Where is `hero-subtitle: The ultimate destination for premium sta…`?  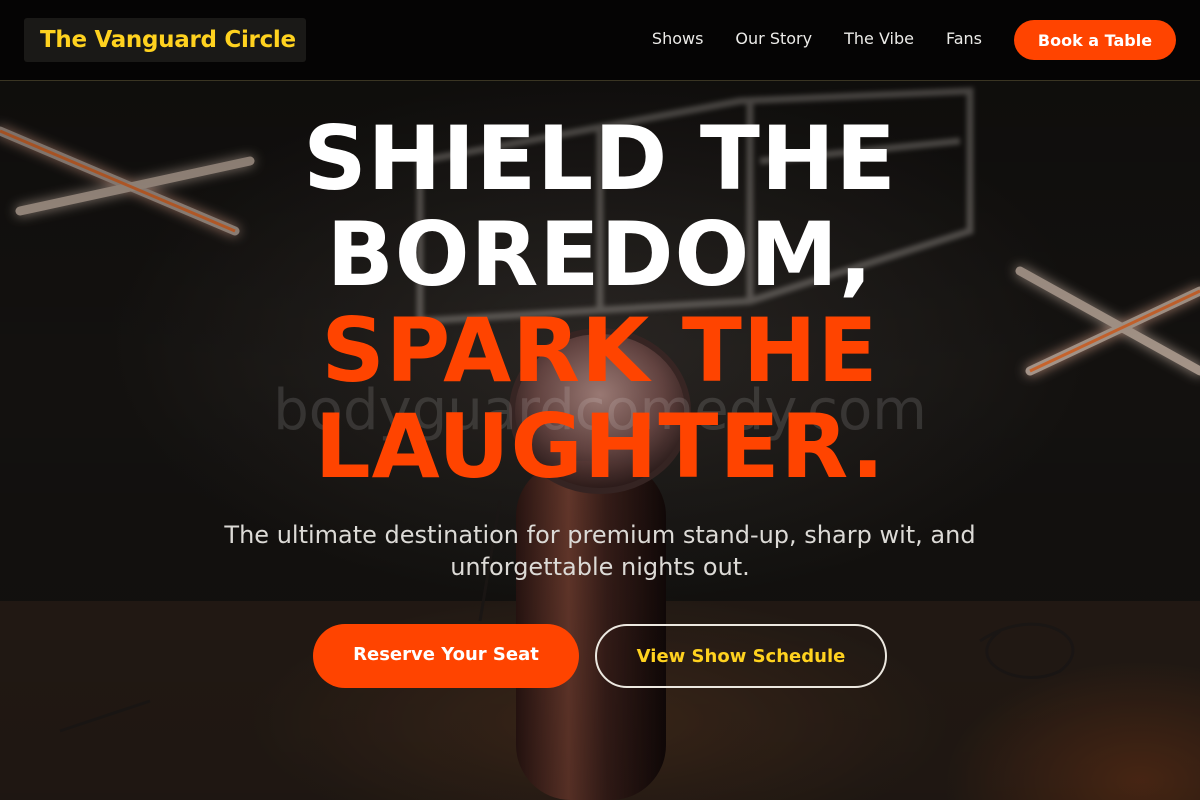 hero-subtitle: The ultimate destination for premium sta… is located at coordinates (600, 551).